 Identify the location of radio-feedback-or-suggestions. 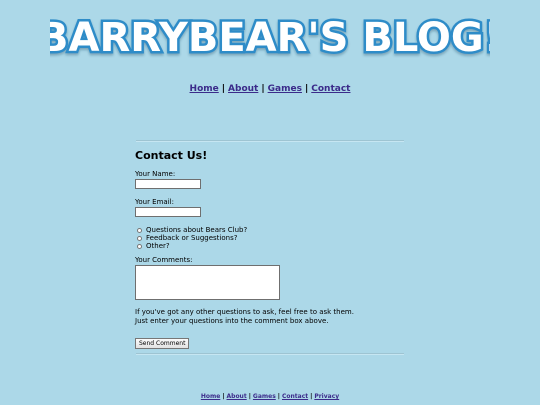
(139, 238).